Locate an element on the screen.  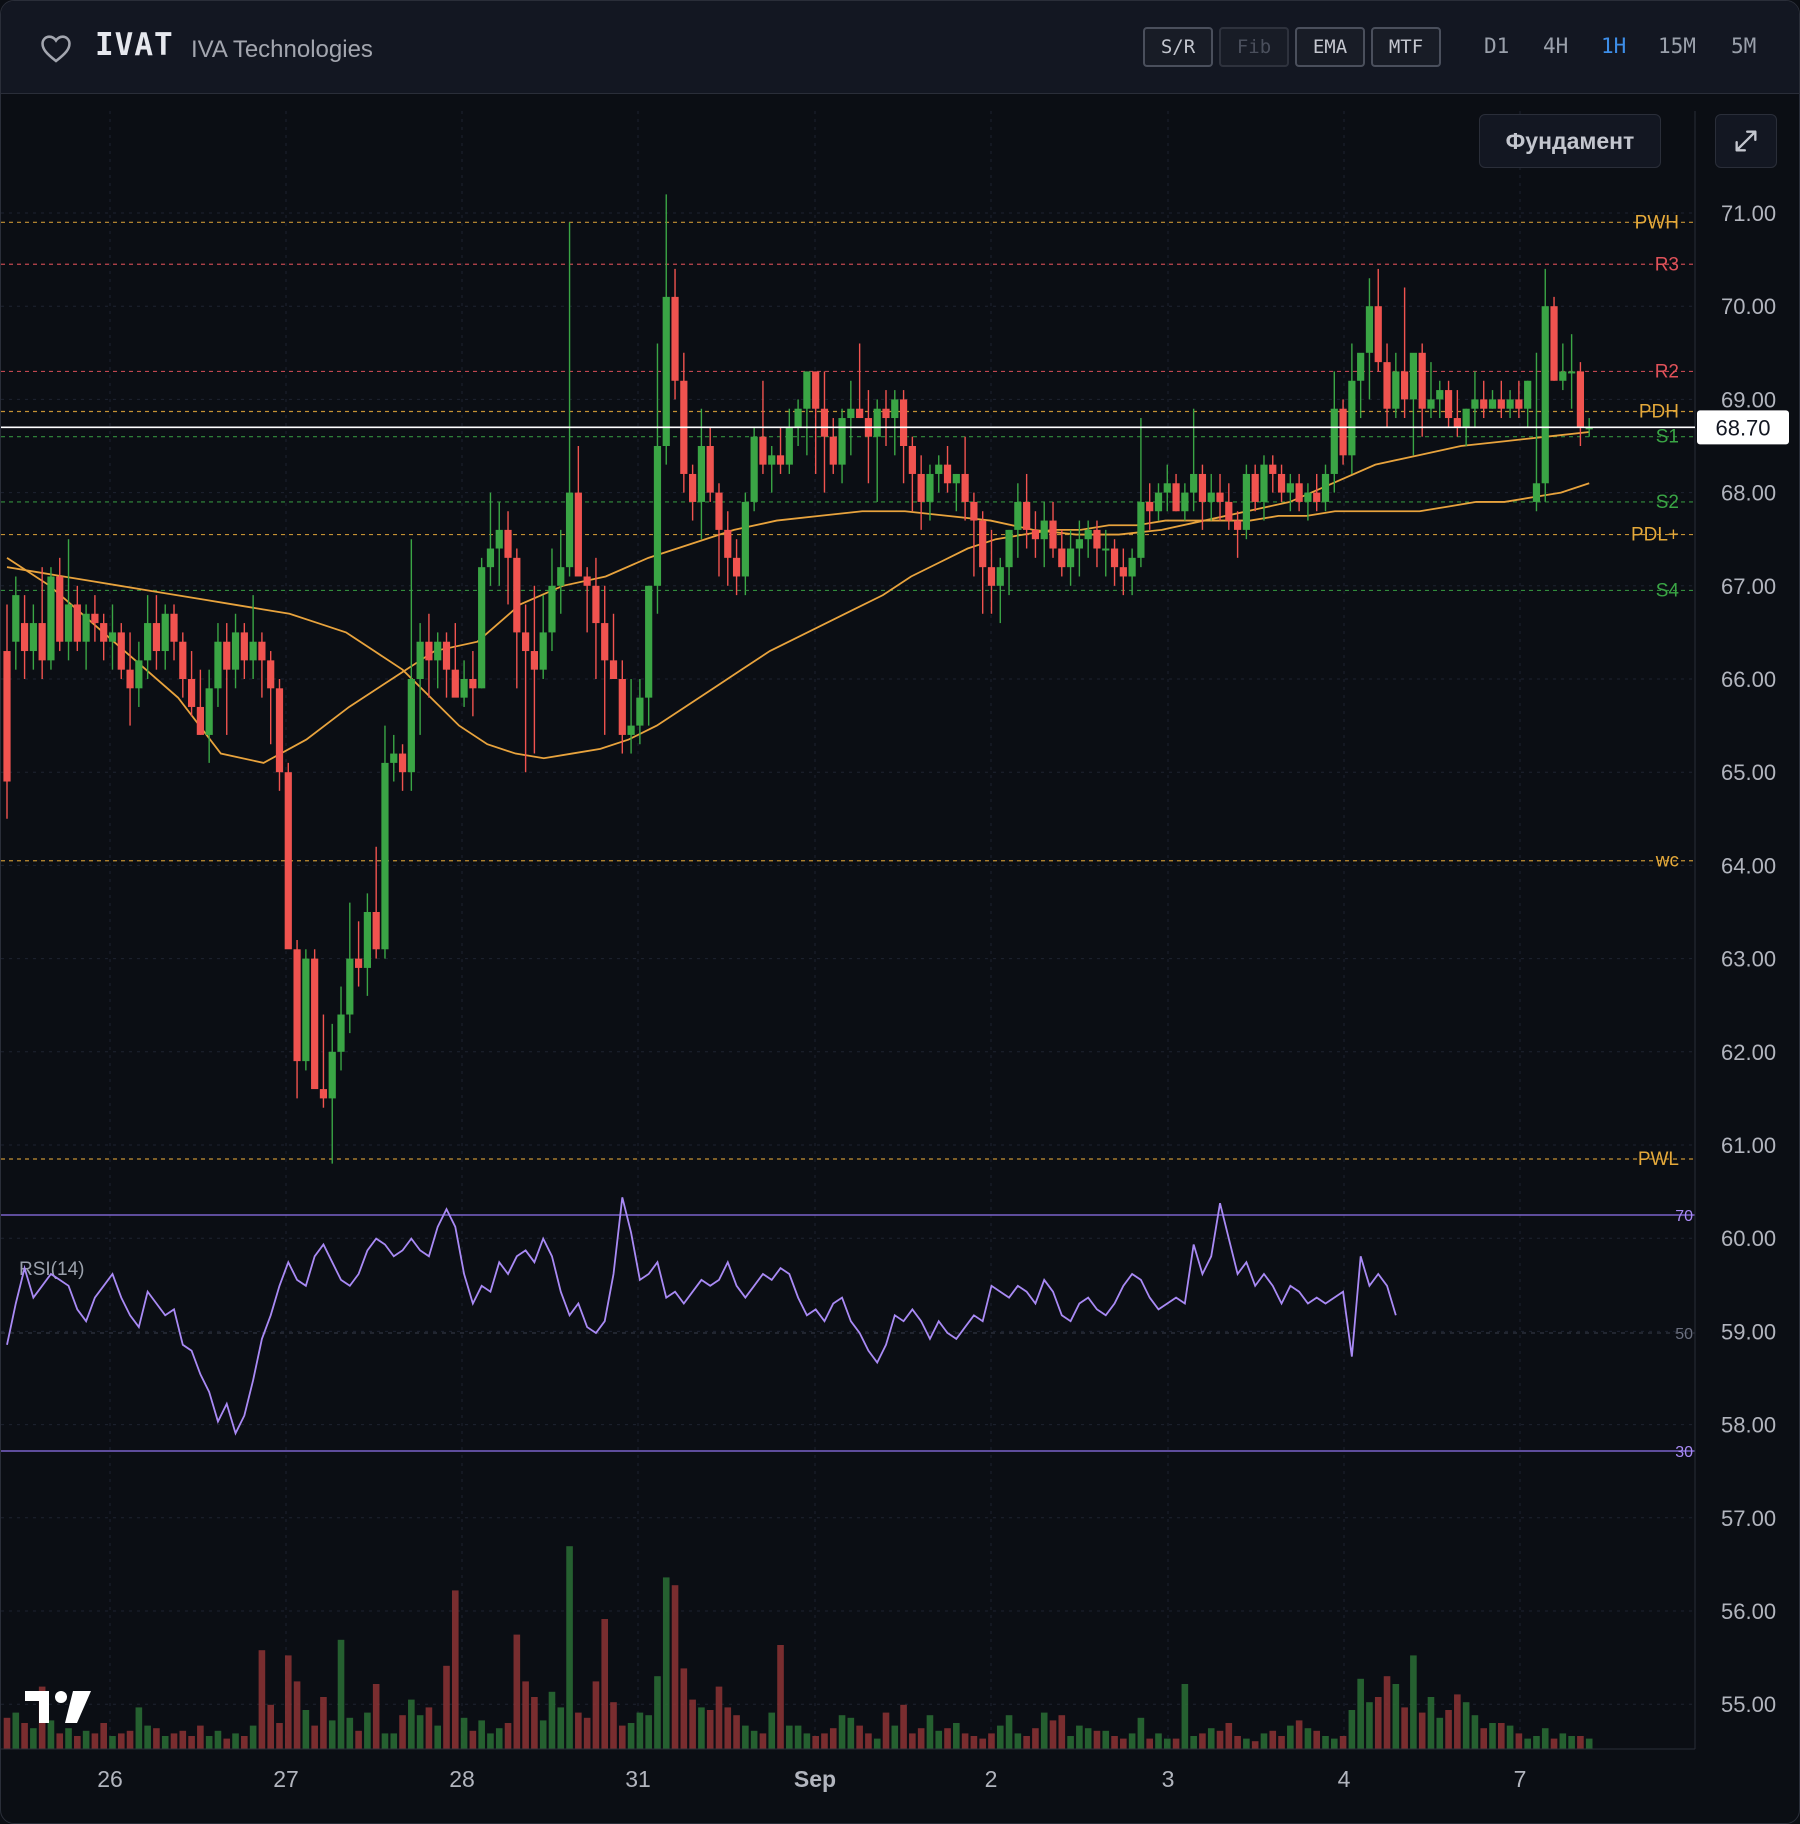
toggle-mtf-button: MTF is located at coordinates (1406, 47).